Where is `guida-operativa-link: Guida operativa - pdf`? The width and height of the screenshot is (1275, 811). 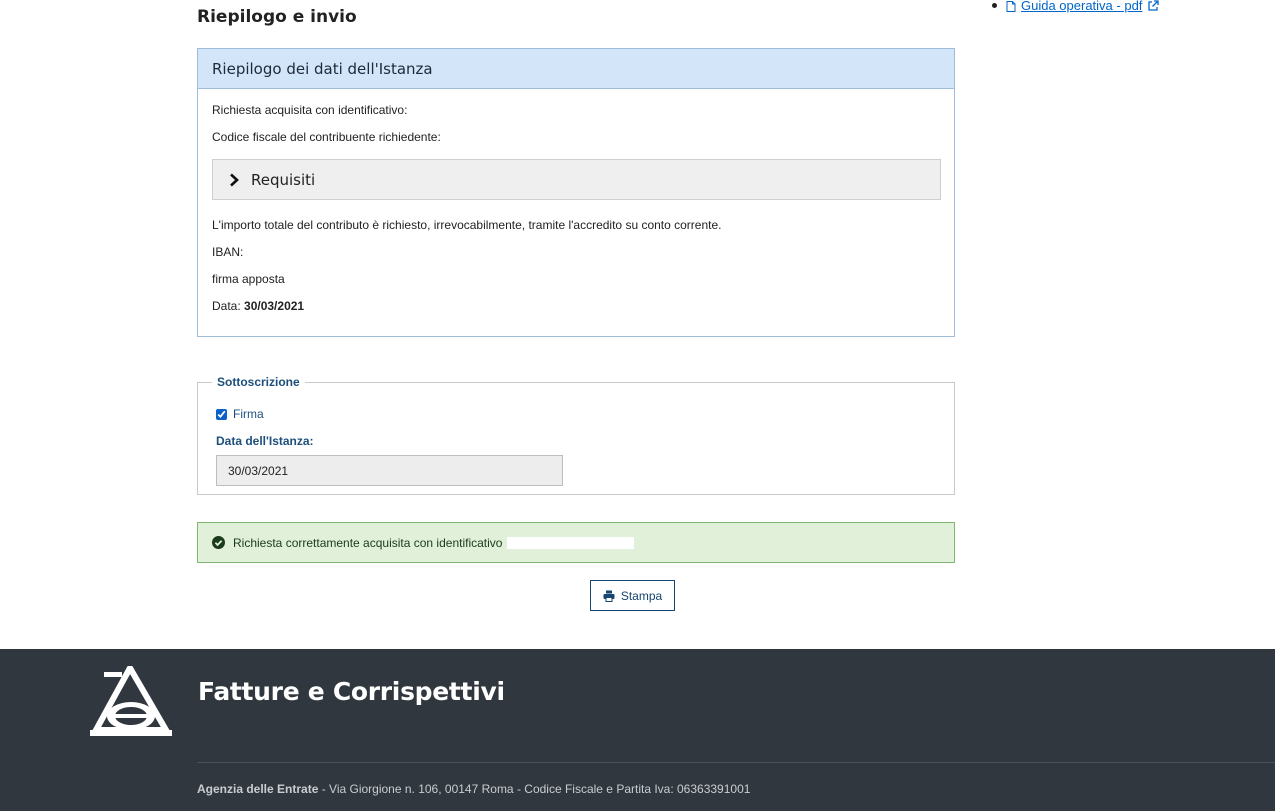 guida-operativa-link: Guida operativa - pdf is located at coordinates (1083, 6).